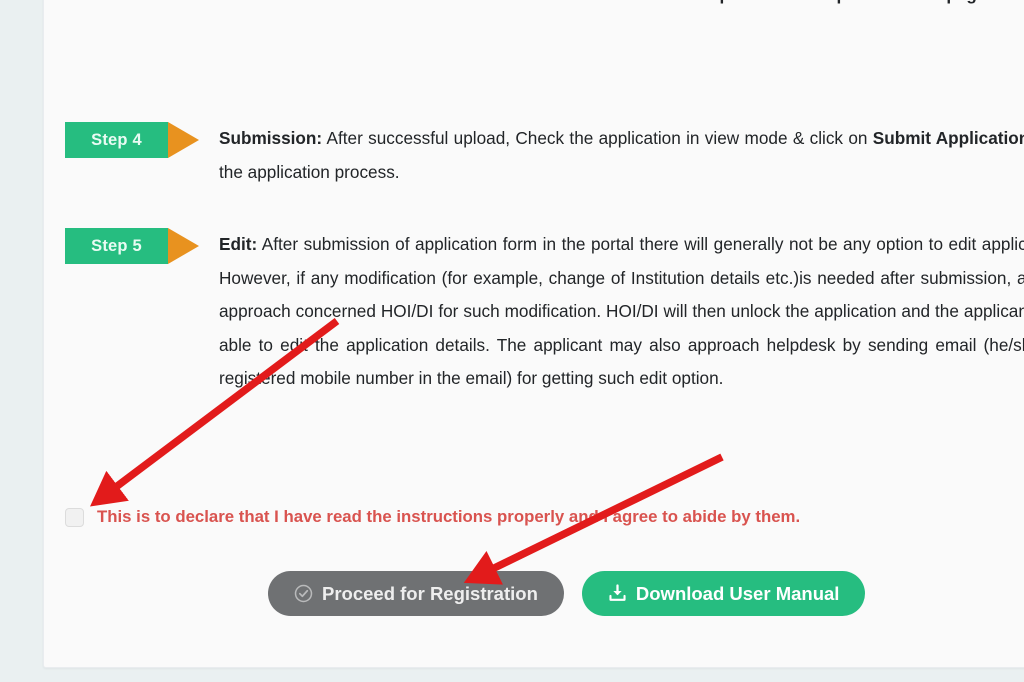 The width and height of the screenshot is (1024, 682). What do you see at coordinates (183, 140) in the screenshot?
I see `step-4-badge-arrow-icon` at bounding box center [183, 140].